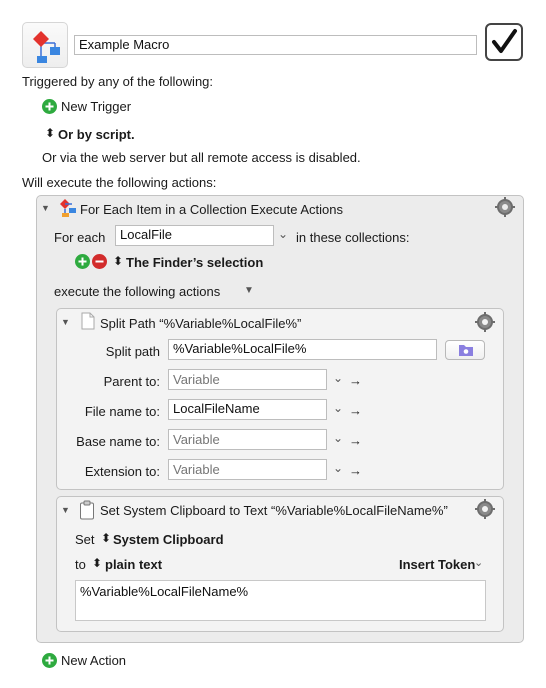 This screenshot has height=688, width=546. What do you see at coordinates (118, 81) in the screenshot?
I see `triggers-heading: Triggered by any of the following:` at bounding box center [118, 81].